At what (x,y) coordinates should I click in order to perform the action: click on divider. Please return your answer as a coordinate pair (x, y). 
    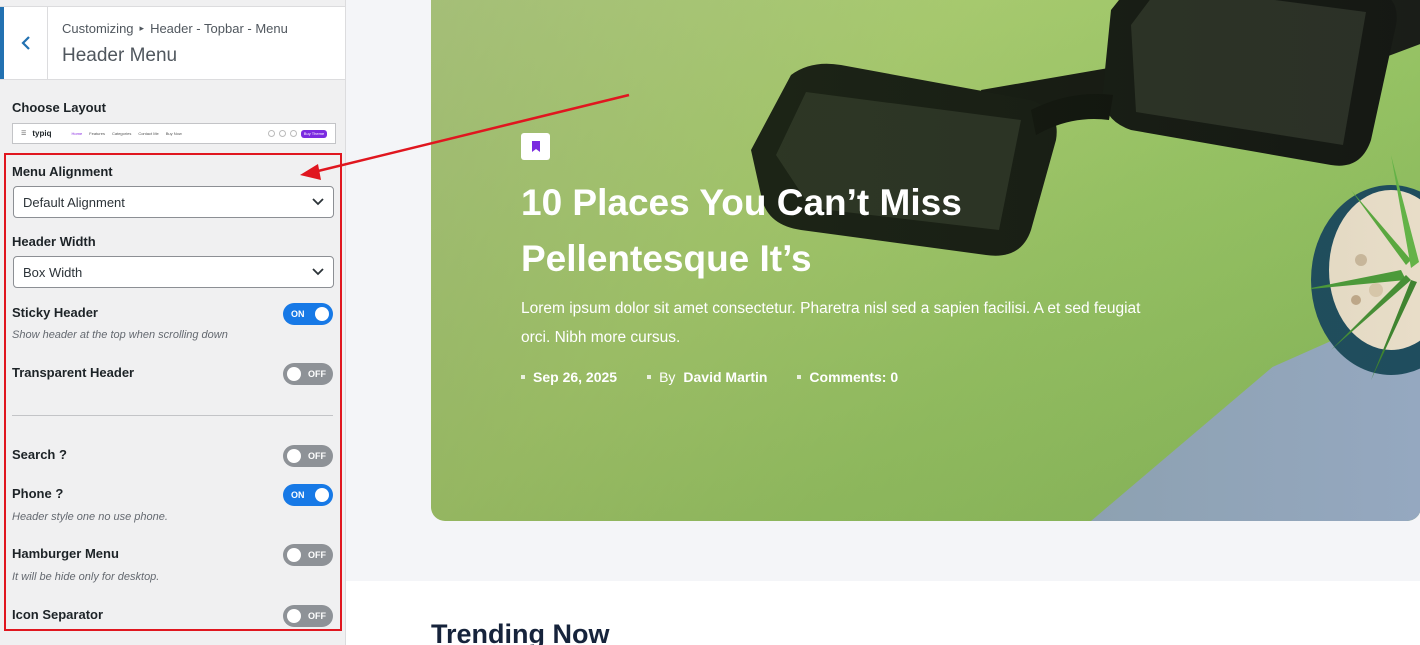
    Looking at the image, I should click on (172, 415).